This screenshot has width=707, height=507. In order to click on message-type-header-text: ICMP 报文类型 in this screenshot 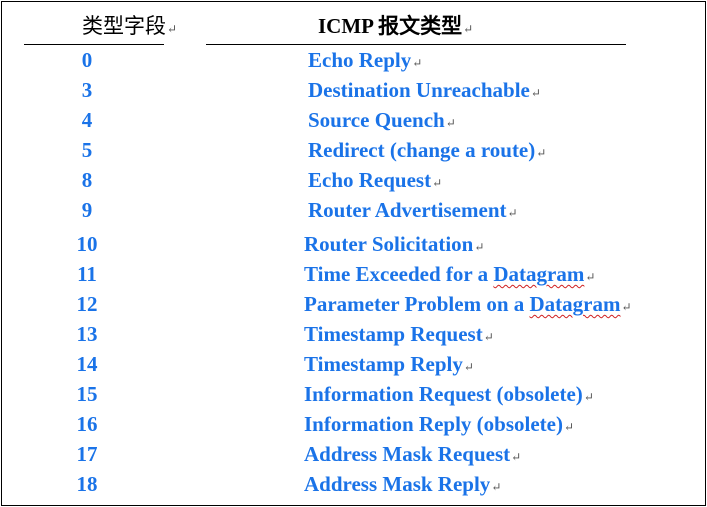, I will do `click(390, 26)`.